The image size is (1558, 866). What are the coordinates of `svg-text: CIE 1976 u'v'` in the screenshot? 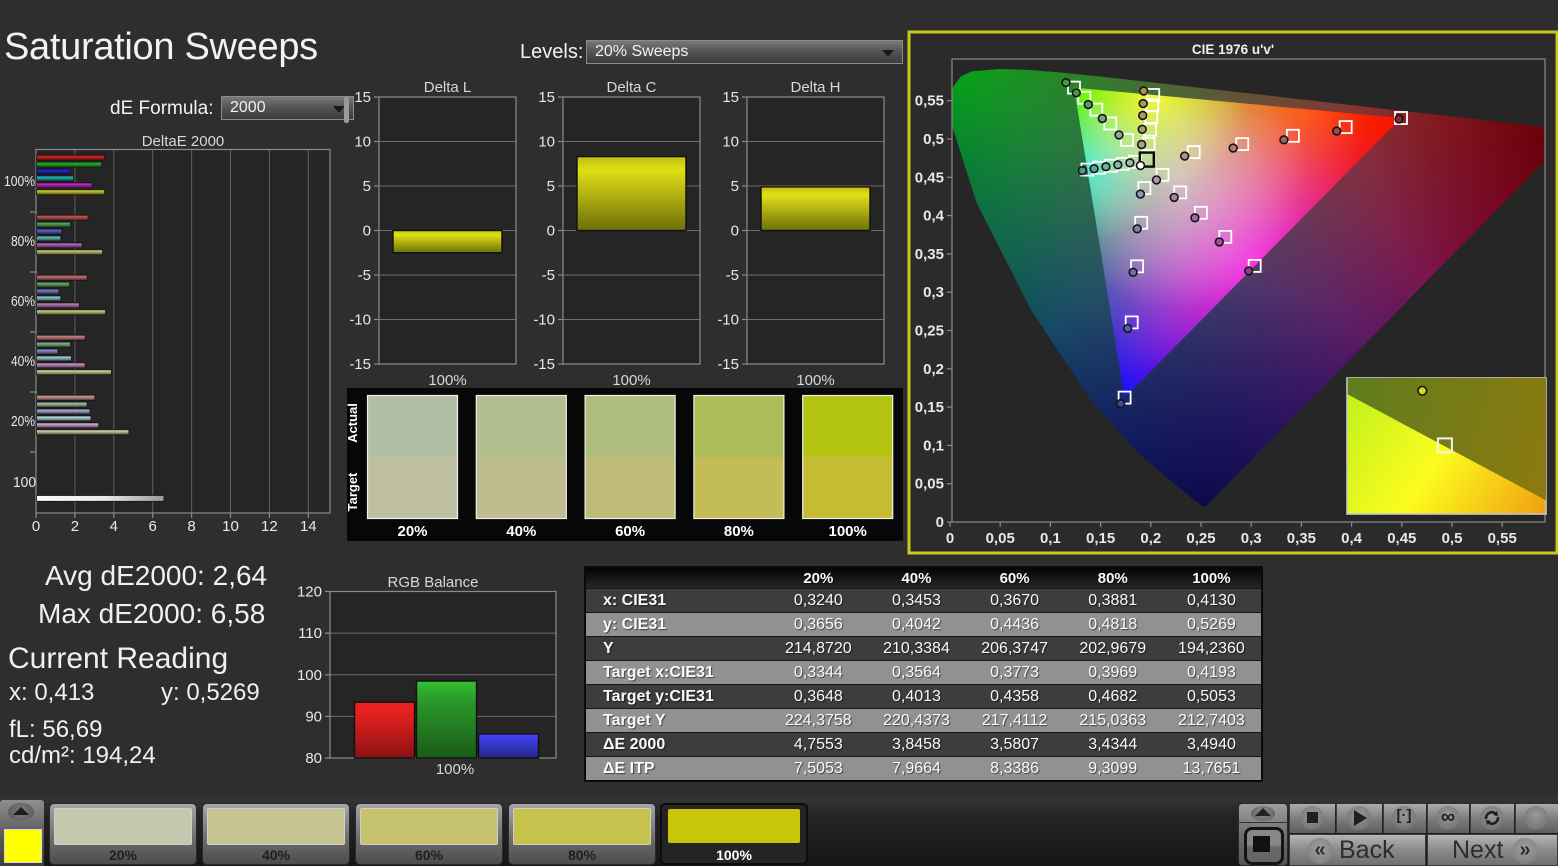 It's located at (1233, 49).